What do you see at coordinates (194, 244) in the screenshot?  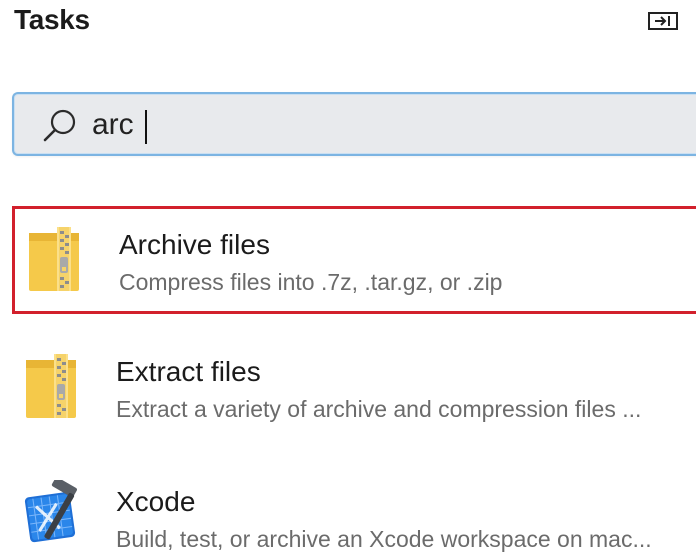 I see `task-title: Archive files` at bounding box center [194, 244].